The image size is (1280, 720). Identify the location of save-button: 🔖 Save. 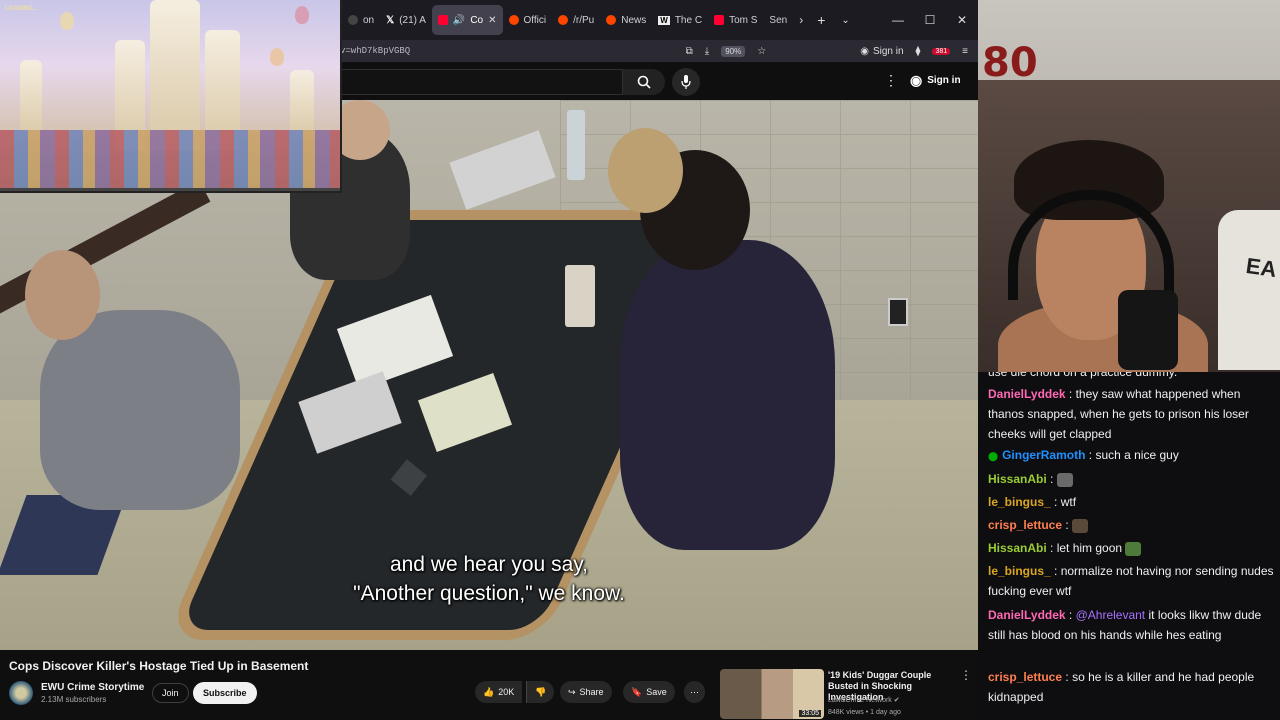
(649, 692).